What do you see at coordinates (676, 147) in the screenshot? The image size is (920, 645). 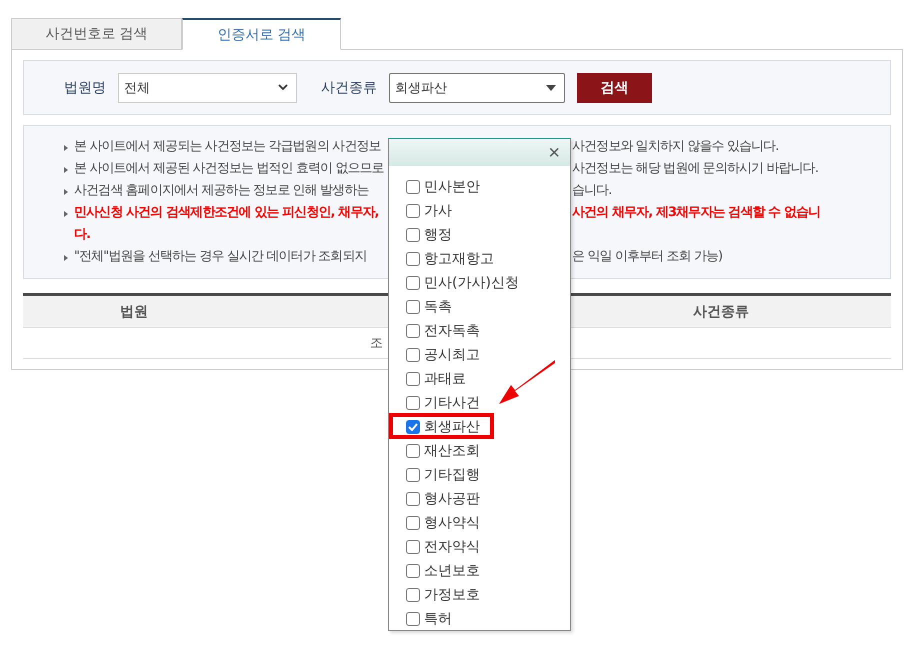 I see `notice-text: 사건정보와 일치하지 않을수 있습니다.` at bounding box center [676, 147].